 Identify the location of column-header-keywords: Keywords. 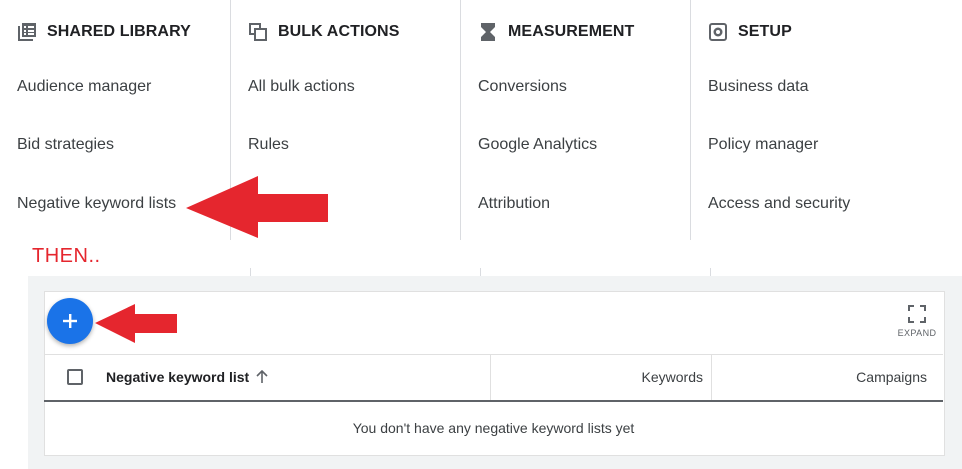
(672, 377).